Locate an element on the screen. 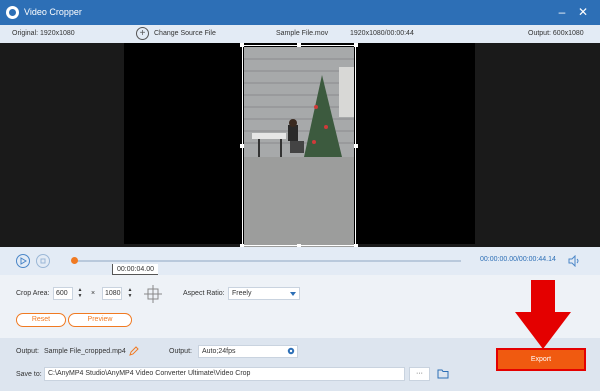 The width and height of the screenshot is (600, 391). minimize-icon: – is located at coordinates (562, 12).